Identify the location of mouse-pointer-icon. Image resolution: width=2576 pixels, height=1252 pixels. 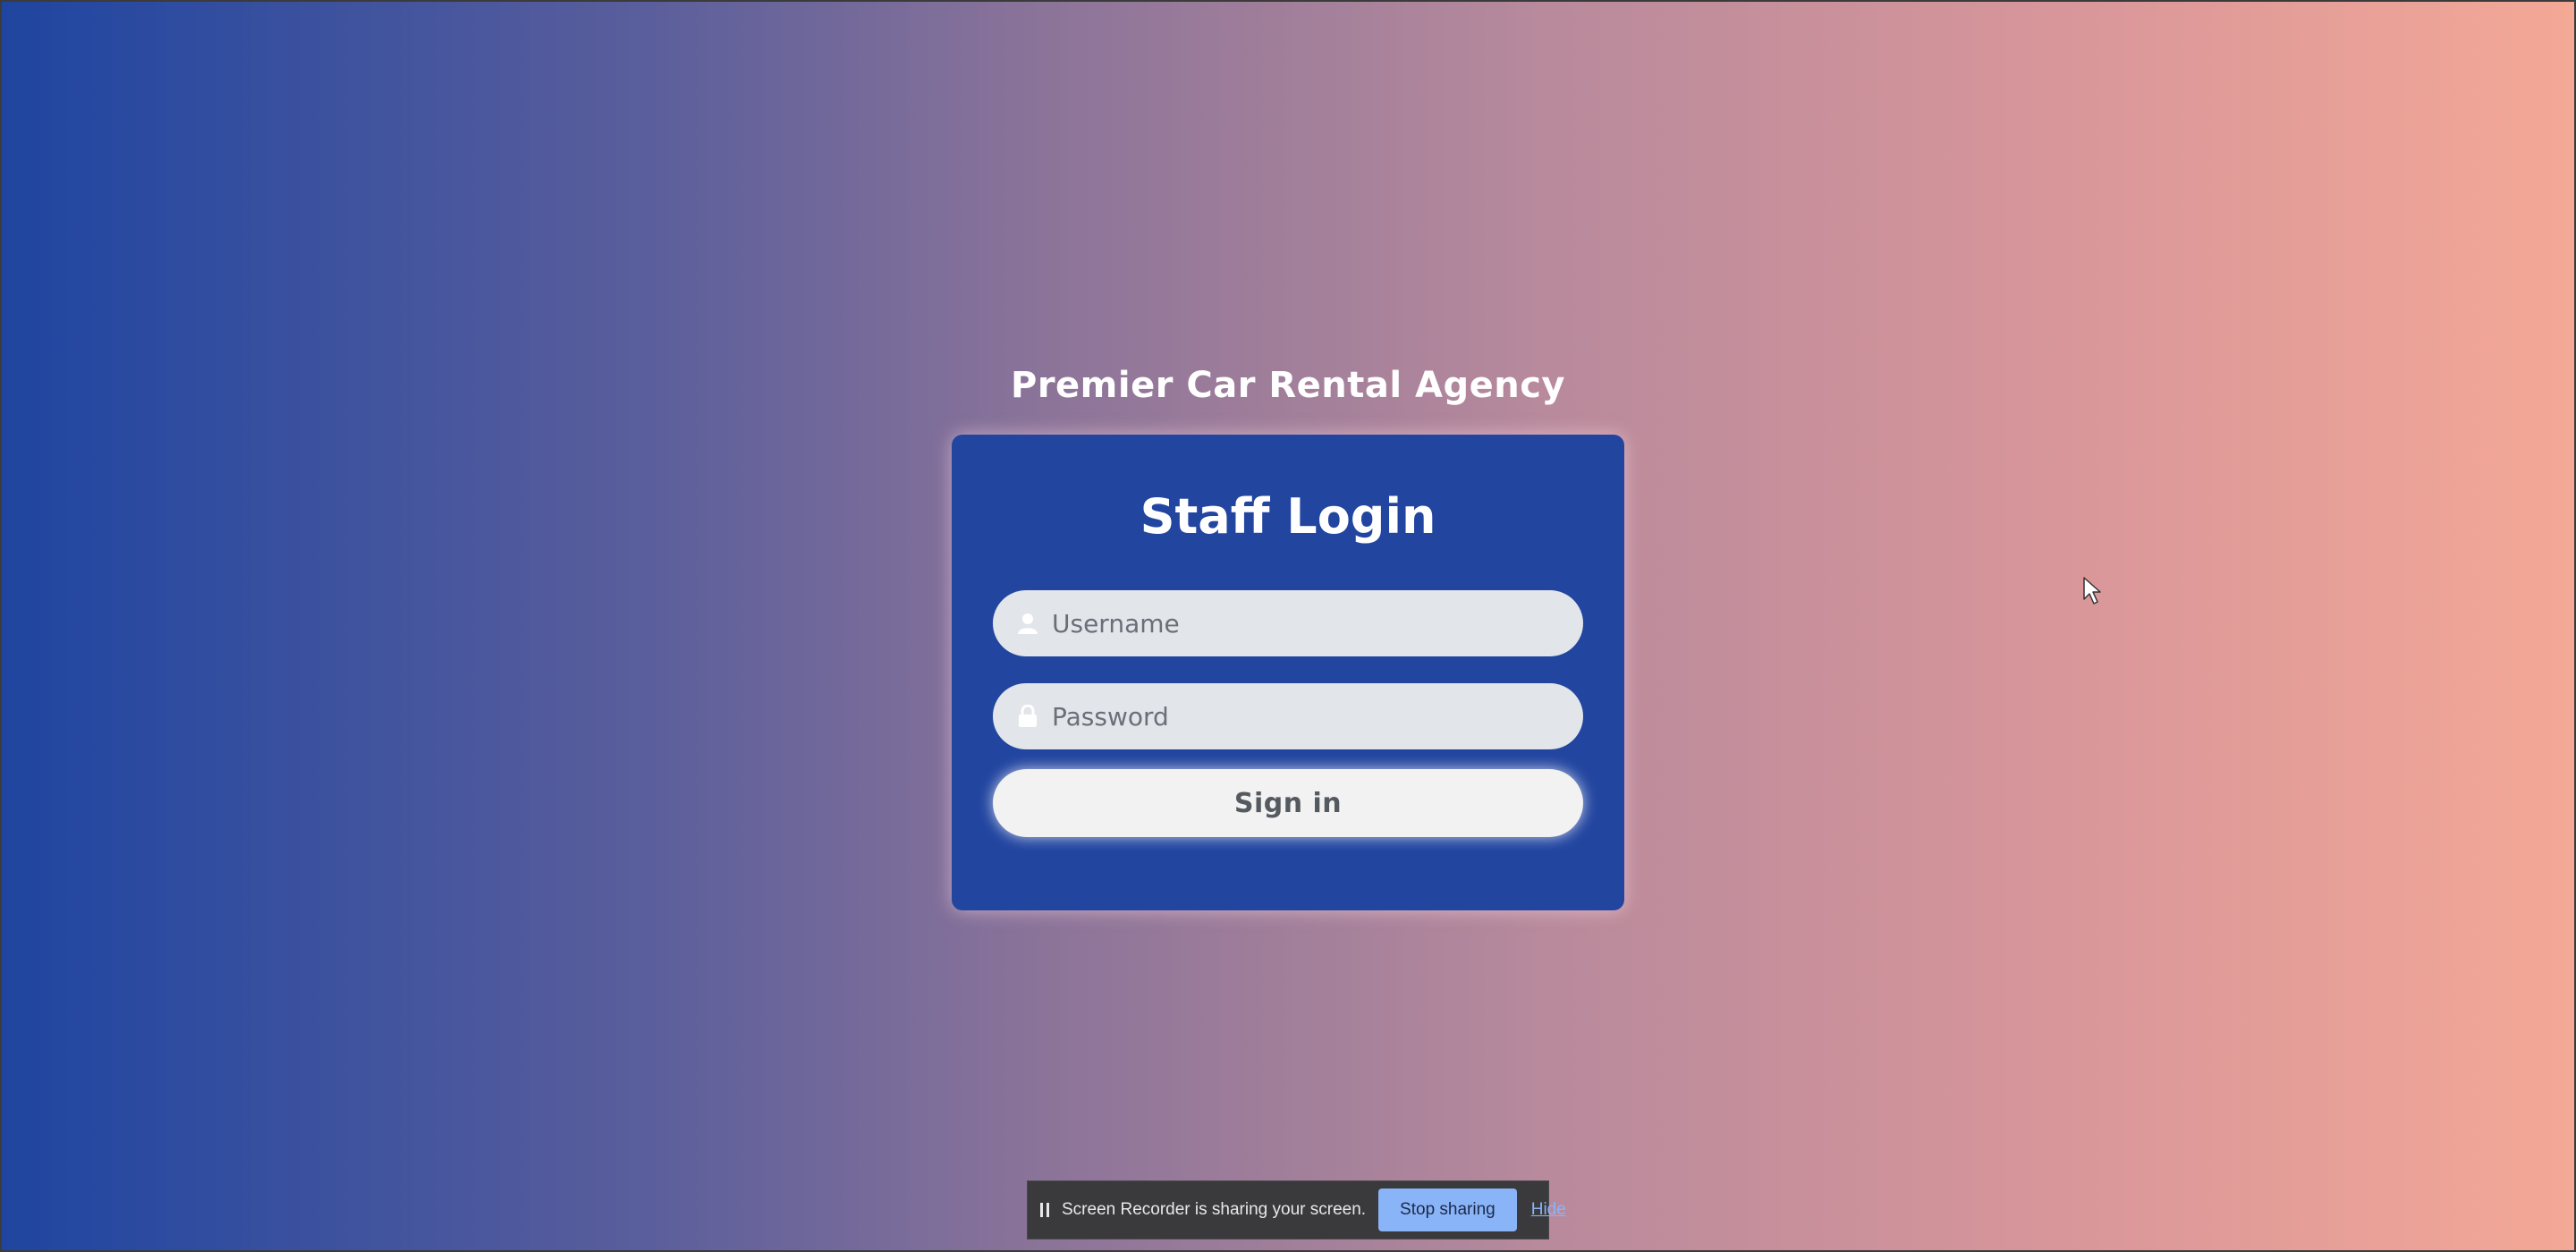
(2092, 591).